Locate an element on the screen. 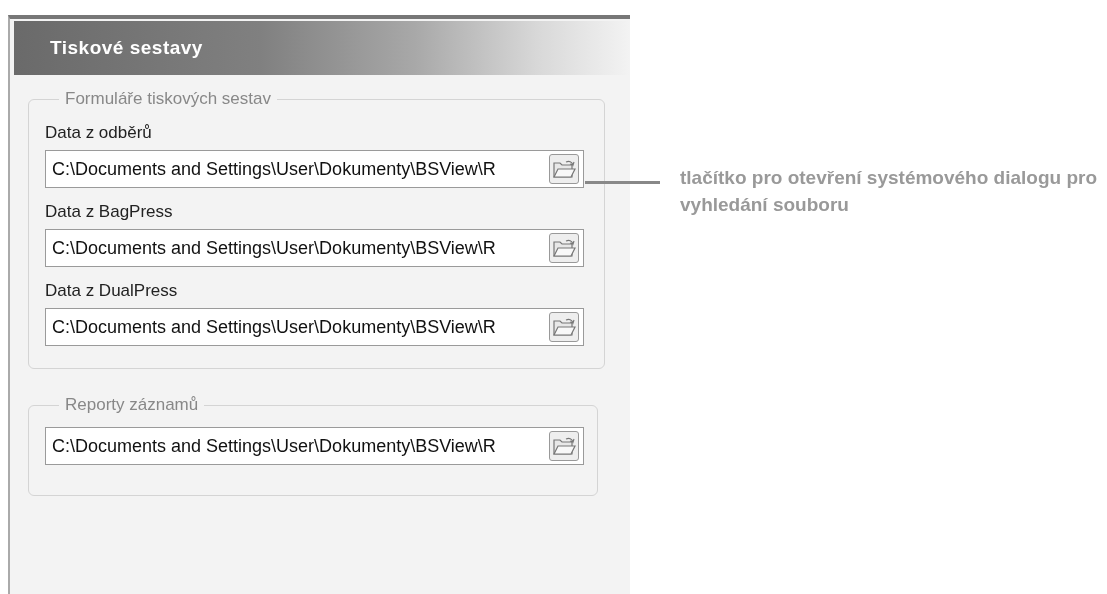  field-label: Data z odběrů is located at coordinates (99, 133).